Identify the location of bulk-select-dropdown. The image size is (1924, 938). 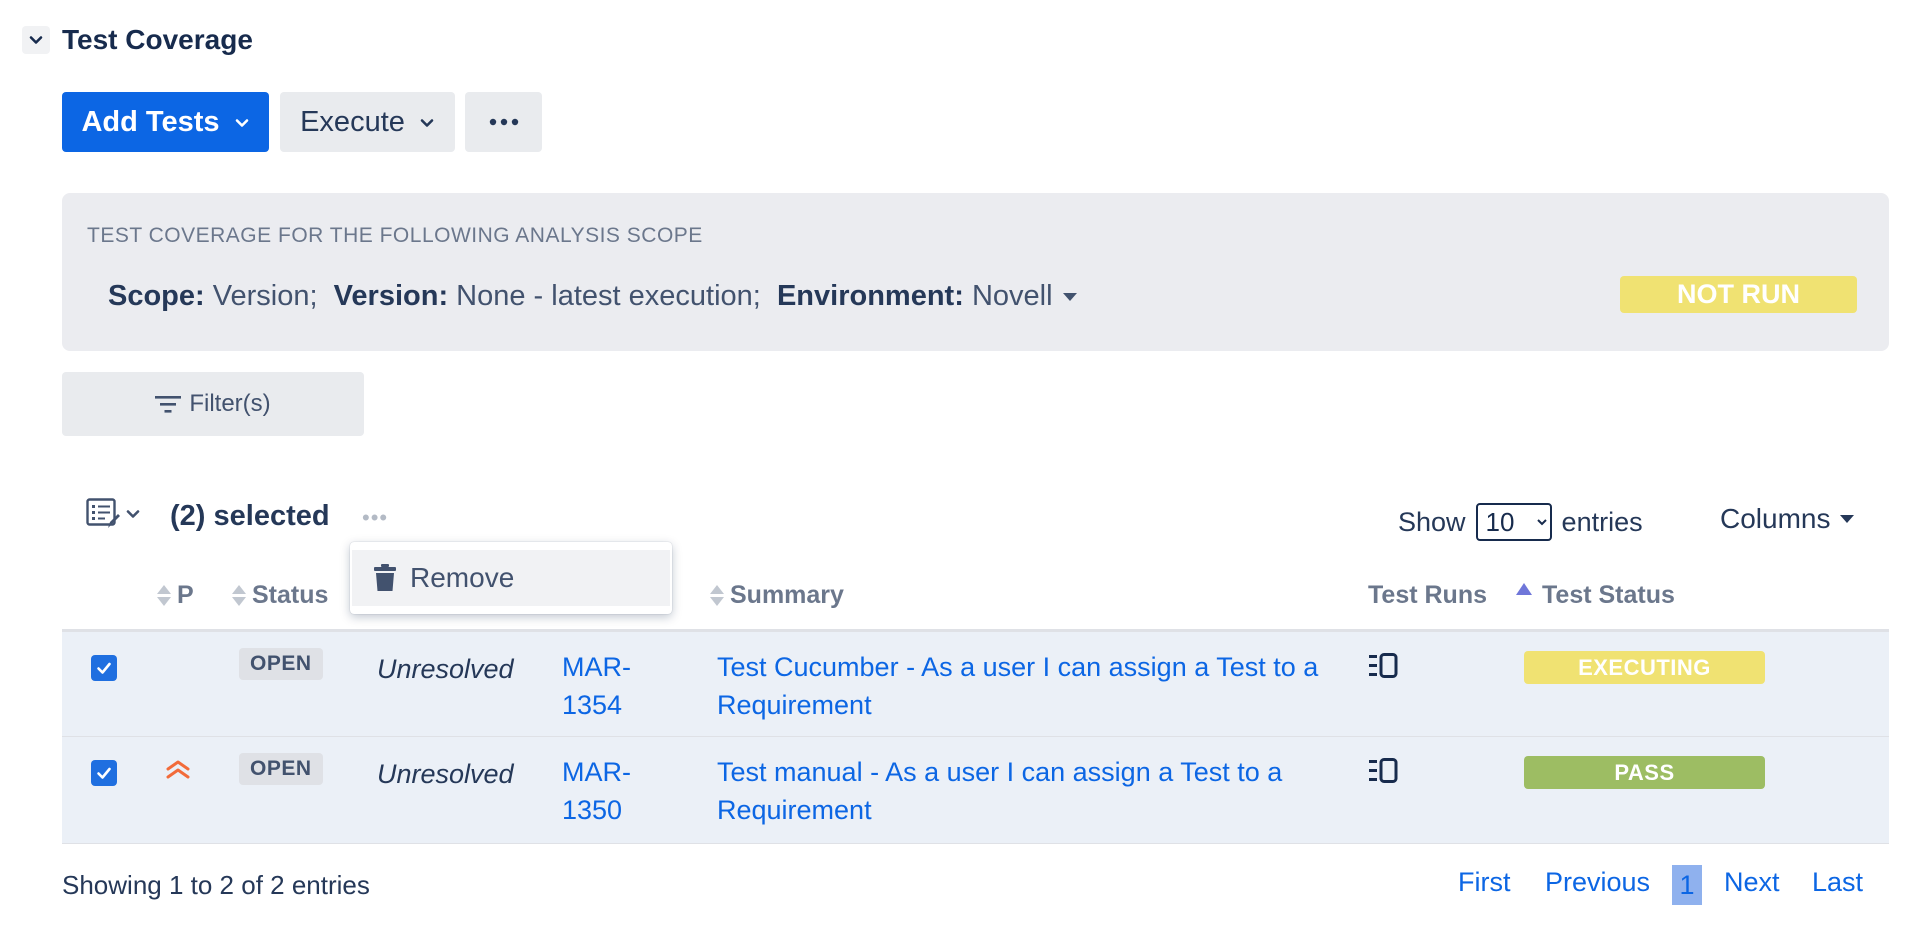
(114, 514).